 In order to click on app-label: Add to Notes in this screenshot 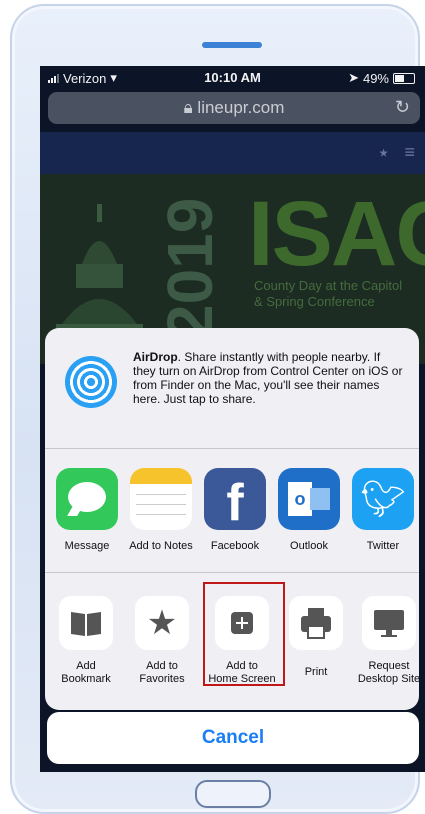, I will do `click(161, 546)`.